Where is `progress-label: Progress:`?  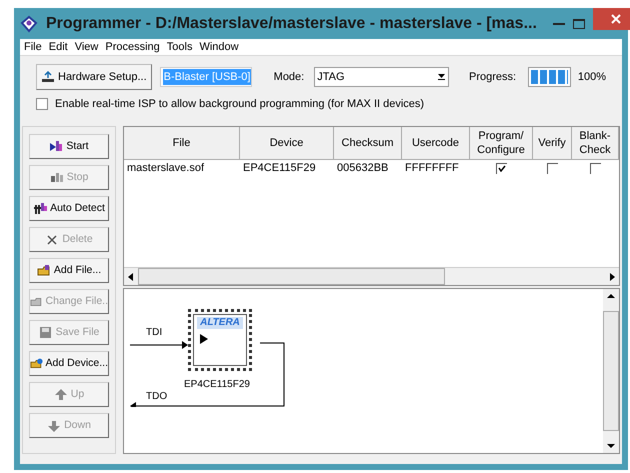
progress-label: Progress: is located at coordinates (492, 77).